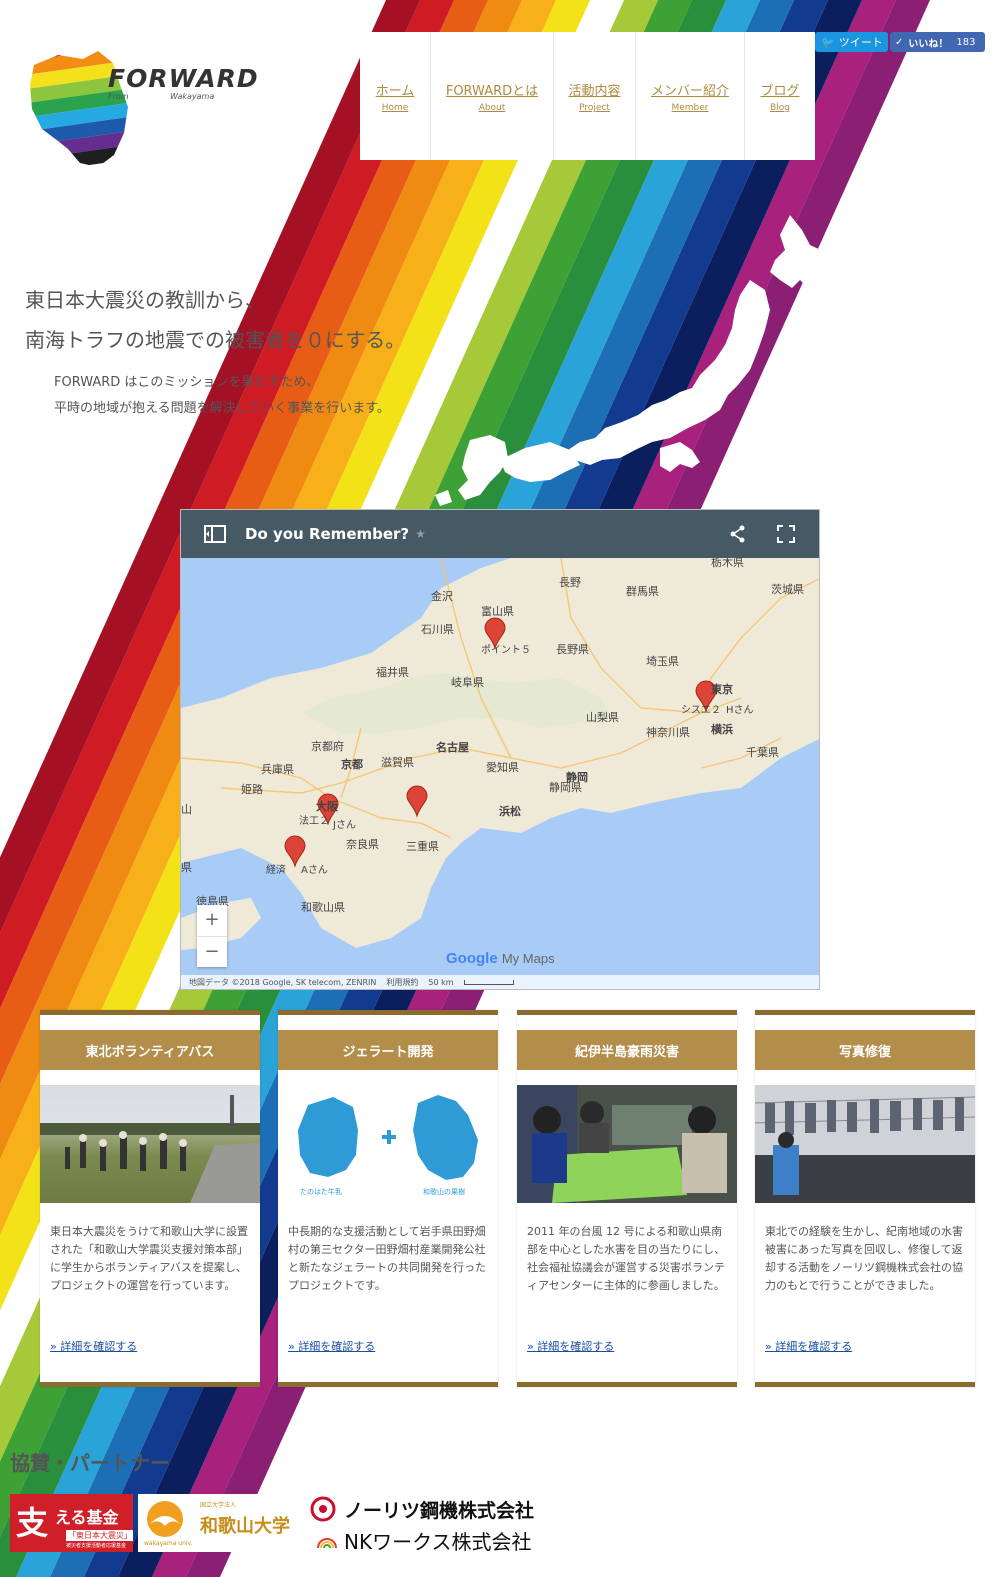 Image resolution: width=1006 pixels, height=1577 pixels. What do you see at coordinates (395, 108) in the screenshot?
I see `nav-label-en: Home` at bounding box center [395, 108].